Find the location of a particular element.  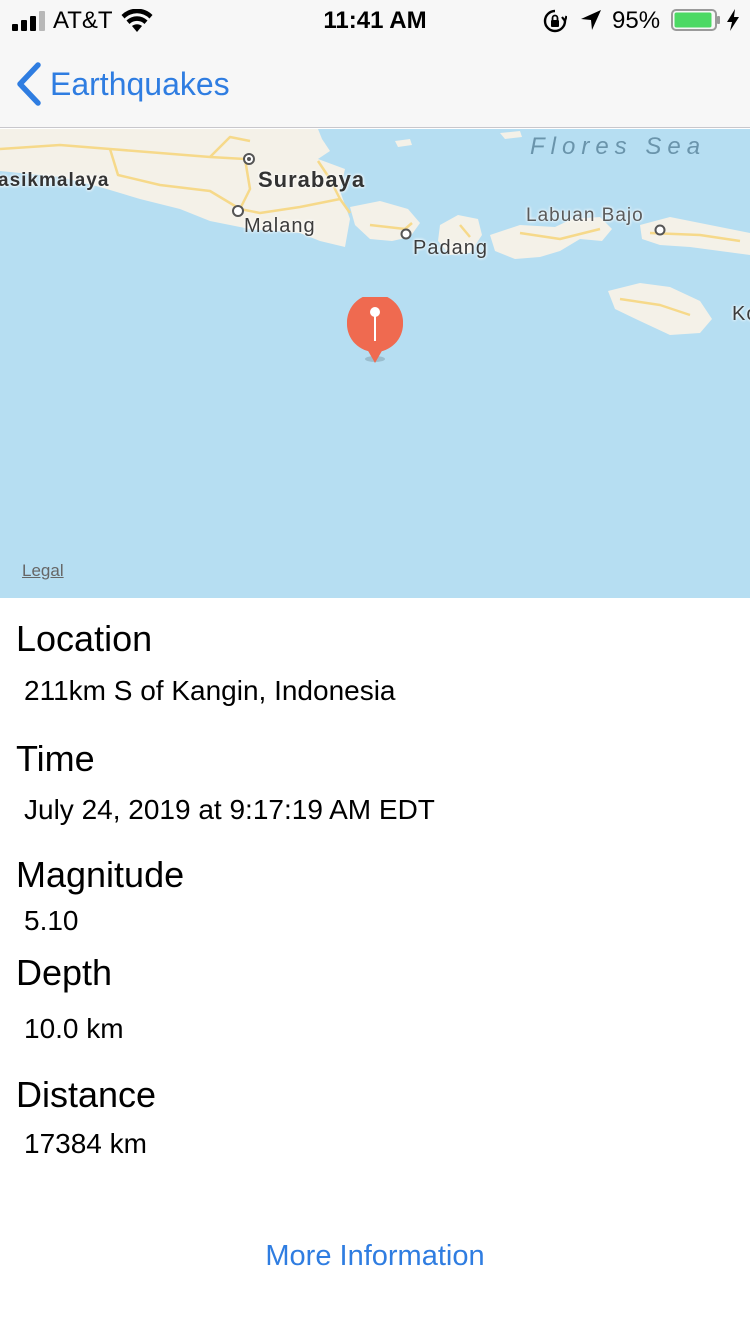

magnitude-value: 5.10 is located at coordinates (51, 920).